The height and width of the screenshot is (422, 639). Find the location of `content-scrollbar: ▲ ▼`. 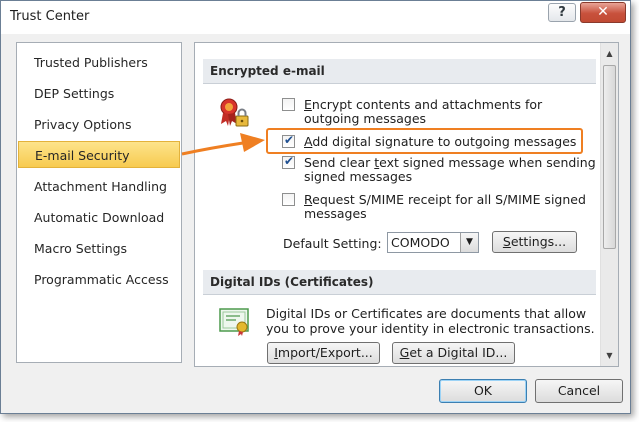

content-scrollbar: ▲ ▼ is located at coordinates (609, 204).